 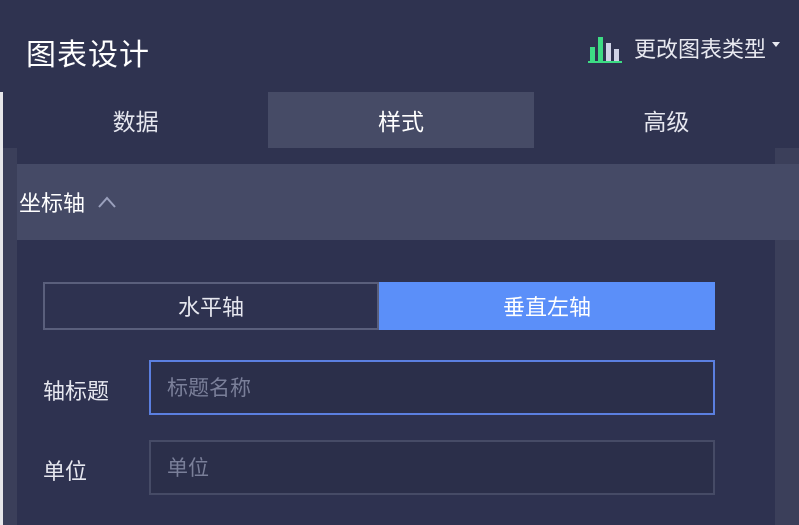 What do you see at coordinates (700, 50) in the screenshot?
I see `change-chart-type-label: 更改图表类型` at bounding box center [700, 50].